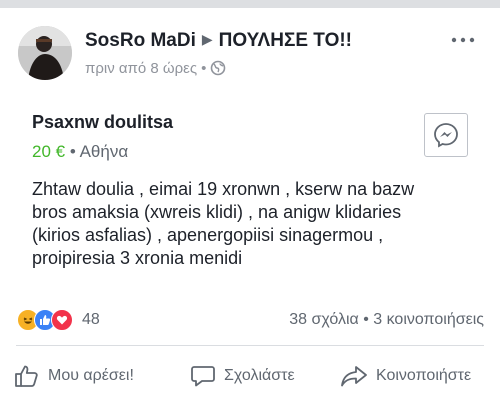 The width and height of the screenshot is (500, 413). Describe the element at coordinates (463, 40) in the screenshot. I see `more-options-icon` at that location.